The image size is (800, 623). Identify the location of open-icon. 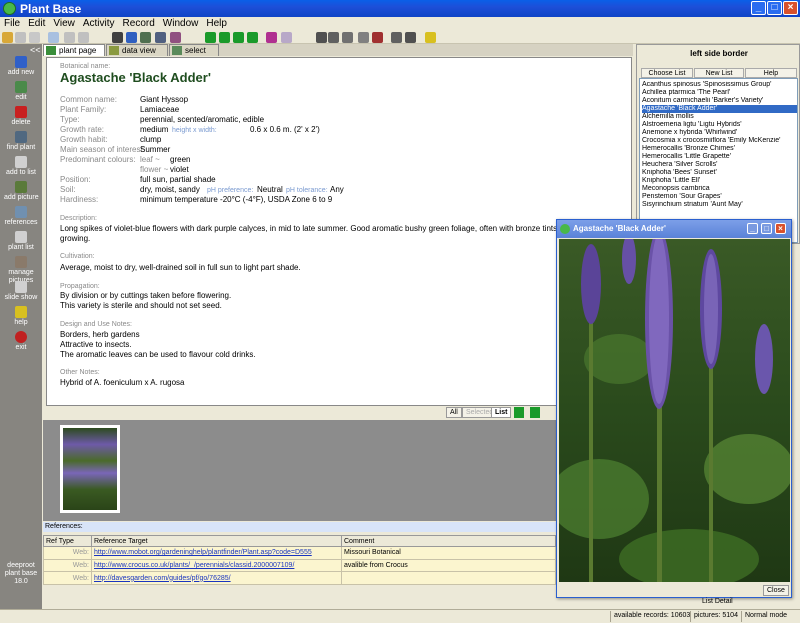
(7, 37).